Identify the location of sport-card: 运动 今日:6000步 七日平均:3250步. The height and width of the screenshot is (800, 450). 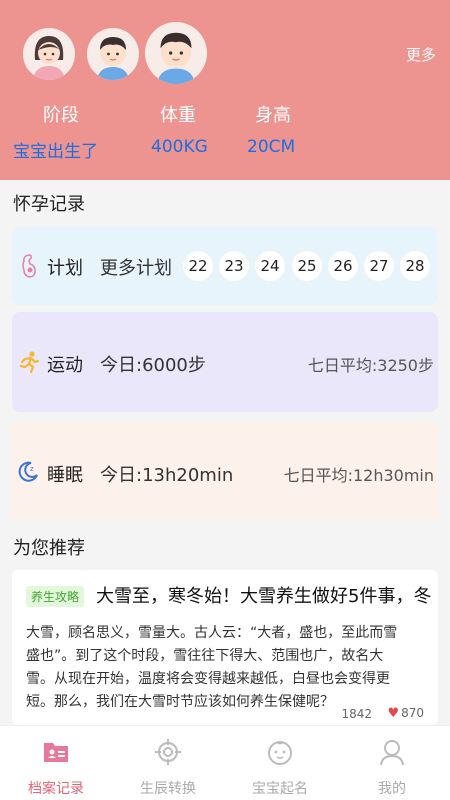
(225, 362).